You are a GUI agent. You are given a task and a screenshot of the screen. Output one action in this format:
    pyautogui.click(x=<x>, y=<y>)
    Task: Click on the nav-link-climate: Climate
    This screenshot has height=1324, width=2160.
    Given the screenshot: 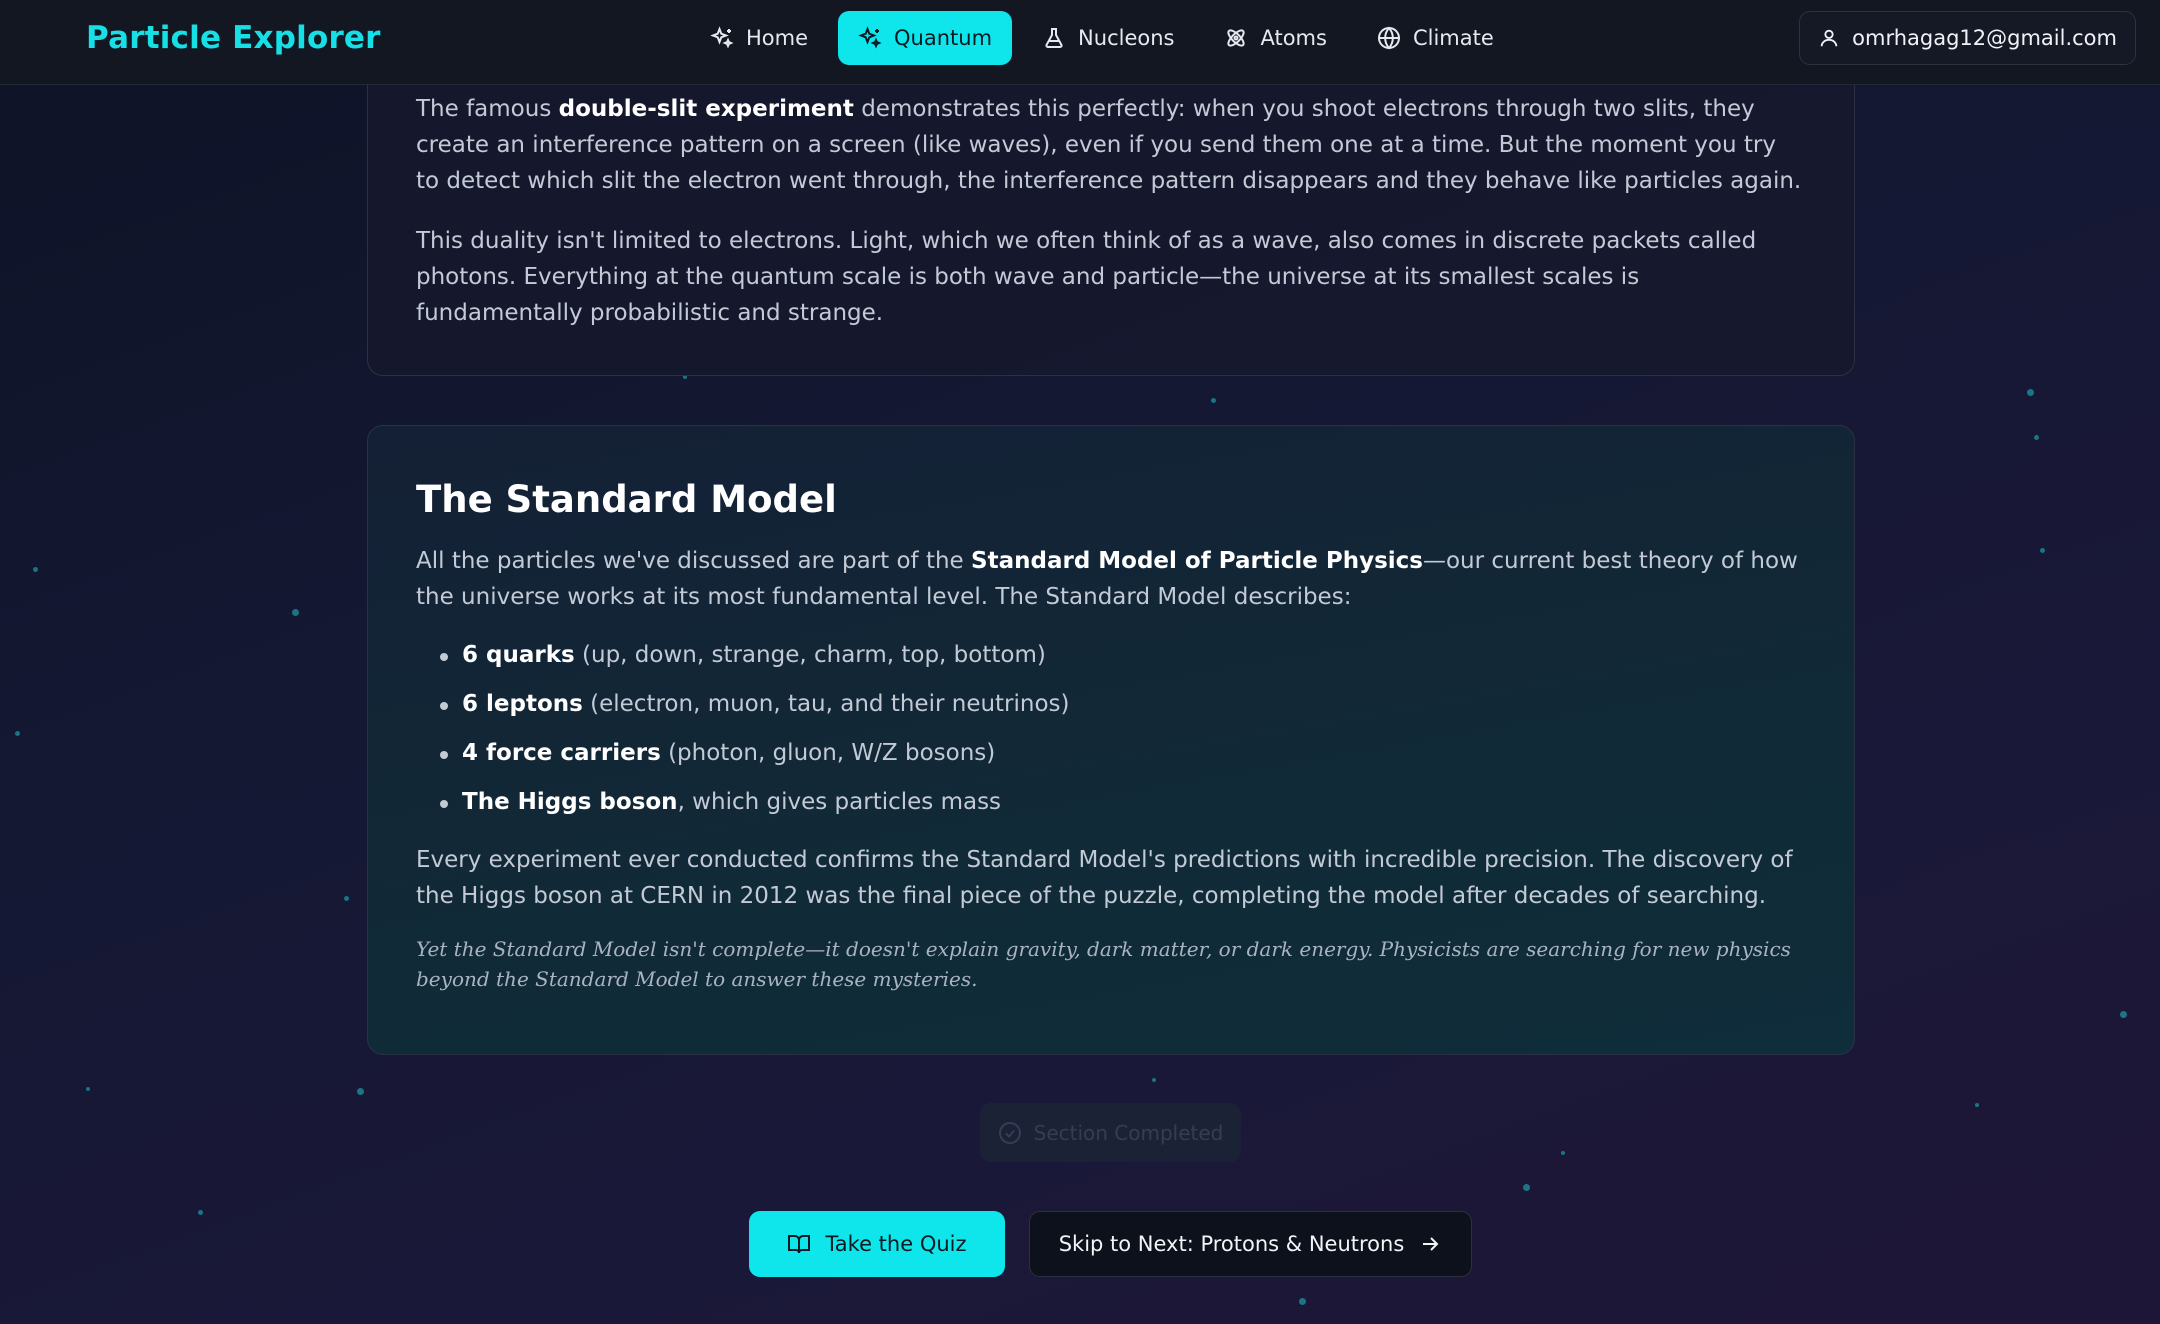 What is the action you would take?
    pyautogui.click(x=1435, y=38)
    